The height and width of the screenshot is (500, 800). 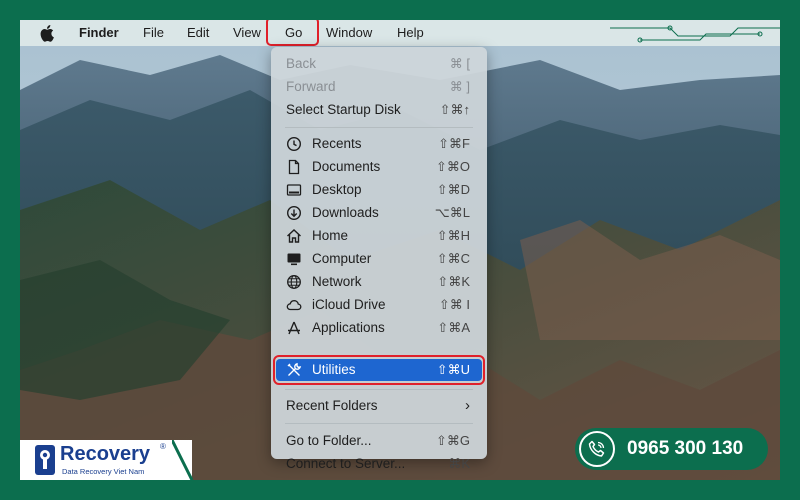 I want to click on menu-item-icloud-drive: iCloud Drive ⇧⌘ I, so click(x=379, y=305).